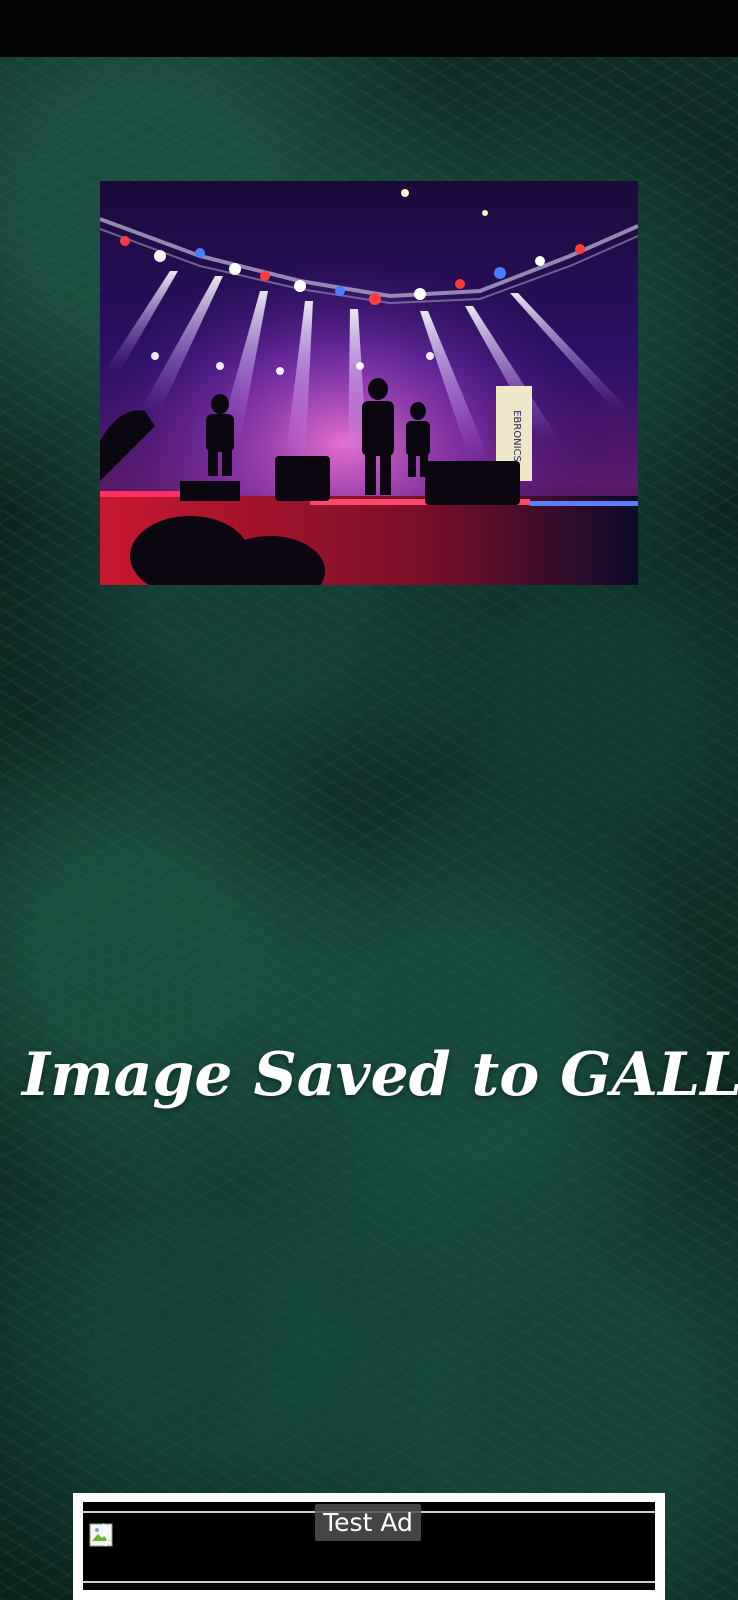  I want to click on test-ad-label: Test Ad, so click(368, 1522).